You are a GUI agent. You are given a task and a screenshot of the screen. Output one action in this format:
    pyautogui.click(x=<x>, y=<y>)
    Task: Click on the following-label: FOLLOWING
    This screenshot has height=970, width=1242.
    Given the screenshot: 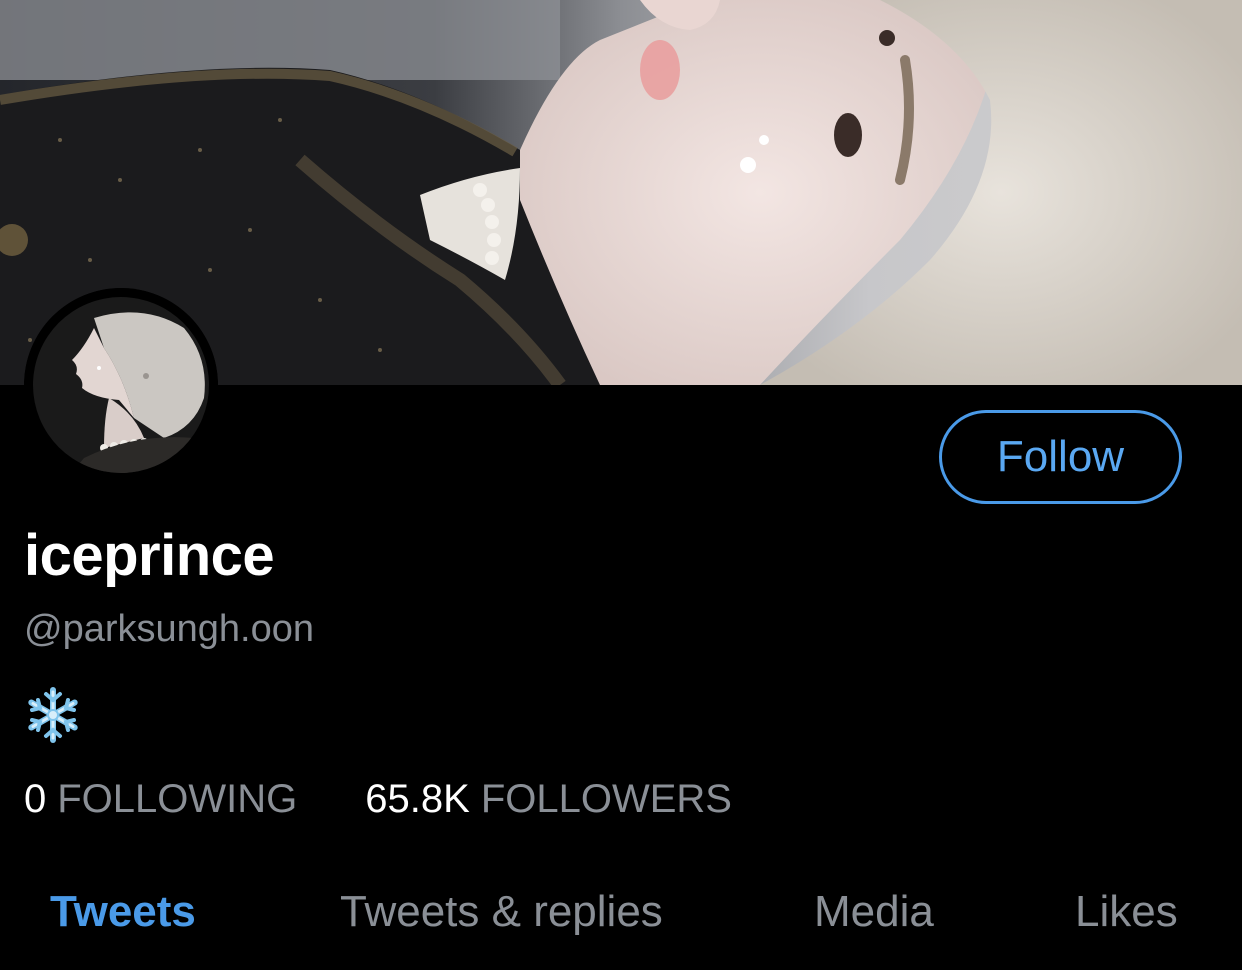 What is the action you would take?
    pyautogui.click(x=177, y=799)
    